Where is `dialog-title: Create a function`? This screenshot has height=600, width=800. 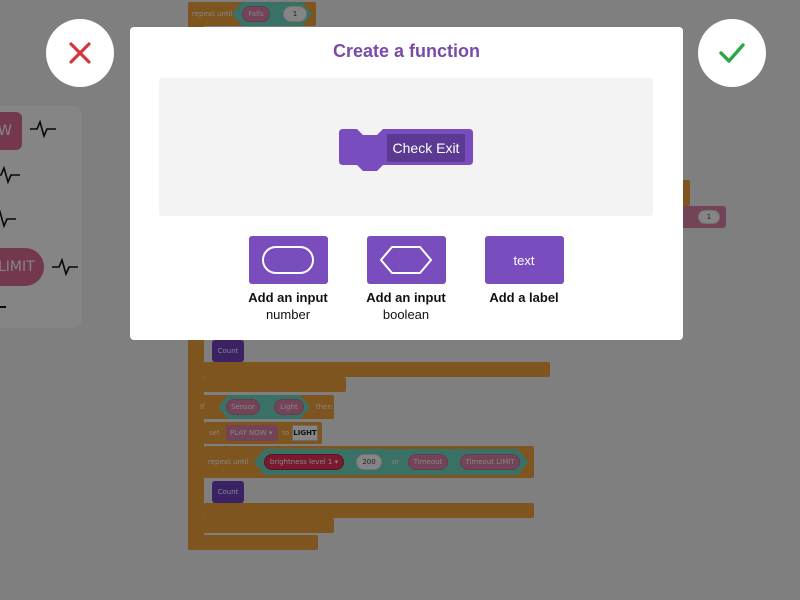 dialog-title: Create a function is located at coordinates (406, 51).